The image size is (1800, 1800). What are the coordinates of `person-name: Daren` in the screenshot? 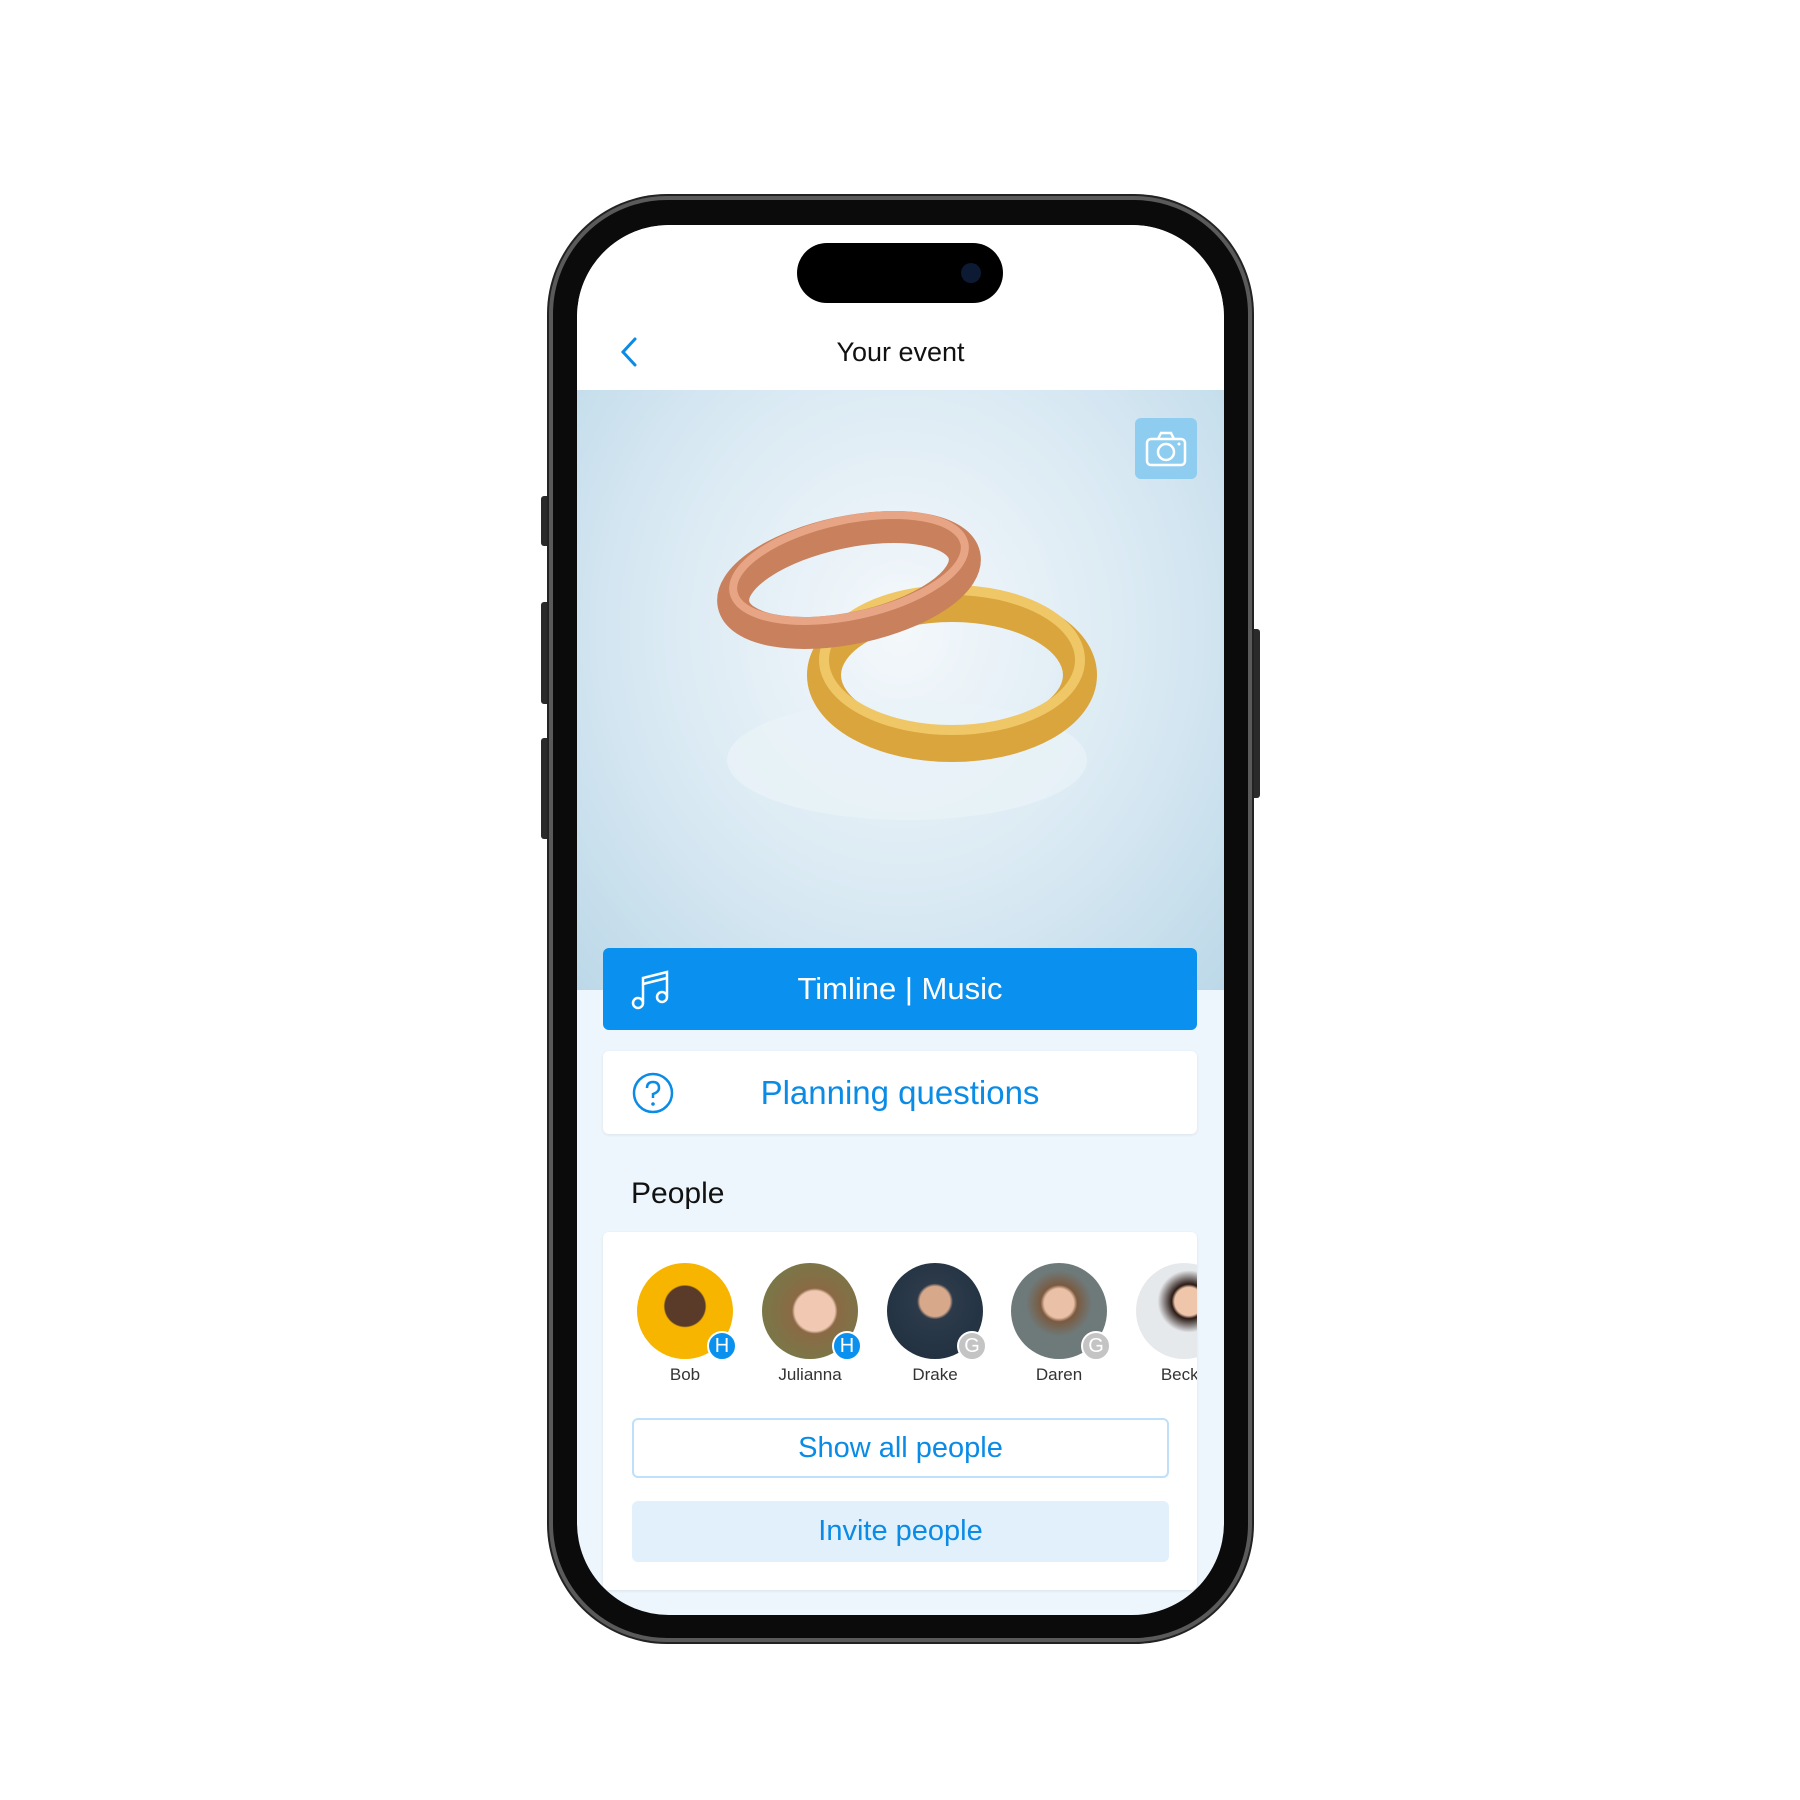 It's located at (1059, 1374).